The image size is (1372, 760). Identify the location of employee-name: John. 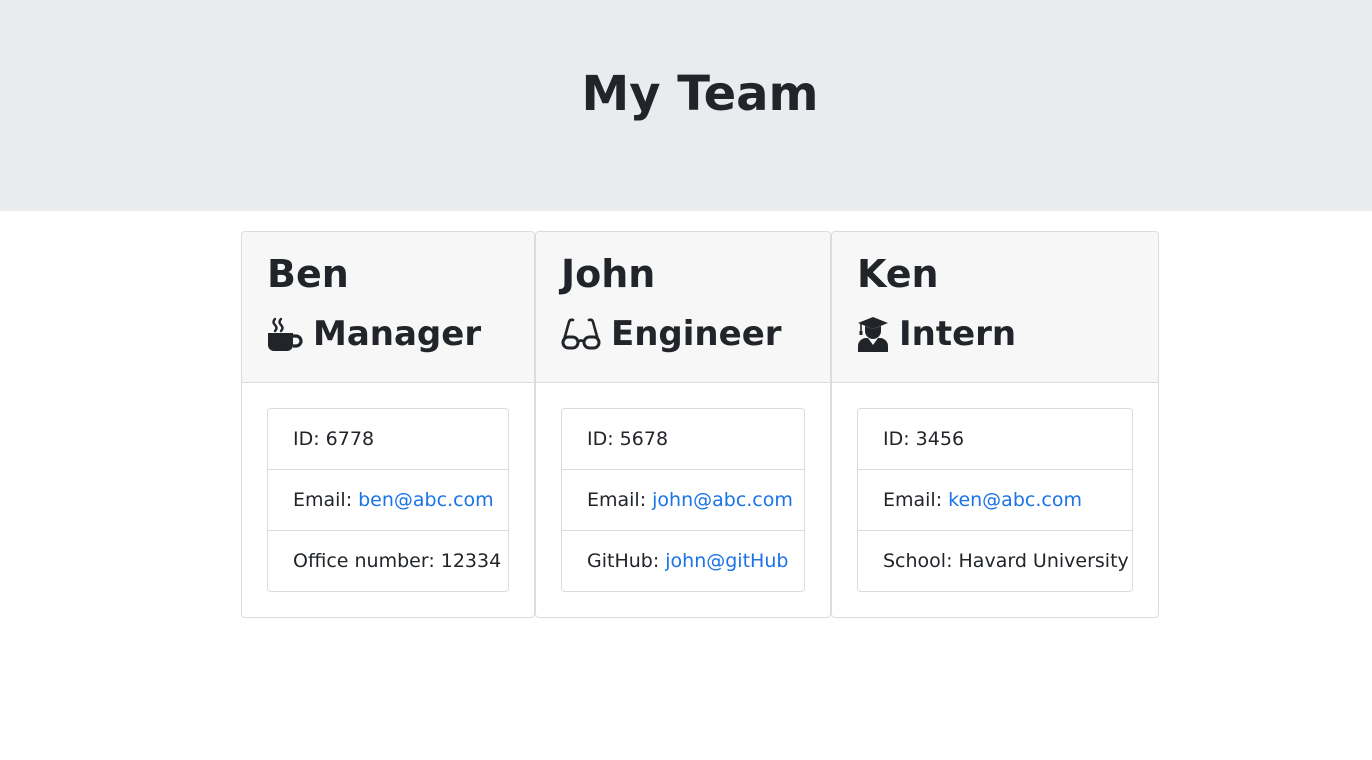
(608, 274).